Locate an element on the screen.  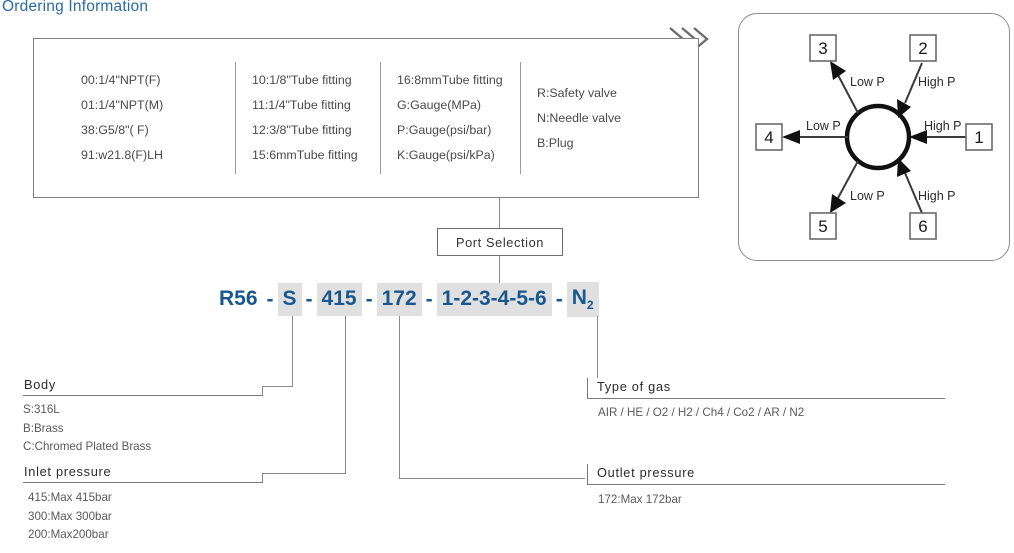
part-segment-body: S is located at coordinates (289, 299).